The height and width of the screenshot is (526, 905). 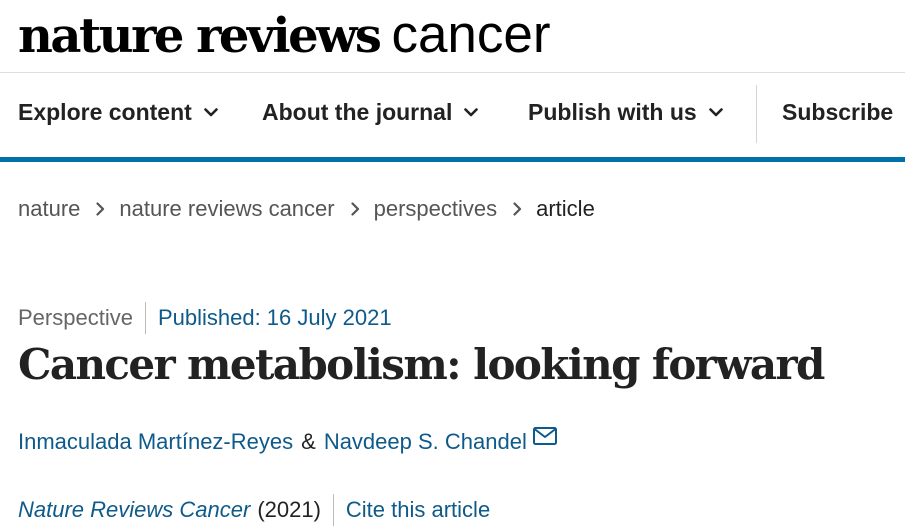 What do you see at coordinates (471, 34) in the screenshot?
I see `logo-secondary-text: cancer` at bounding box center [471, 34].